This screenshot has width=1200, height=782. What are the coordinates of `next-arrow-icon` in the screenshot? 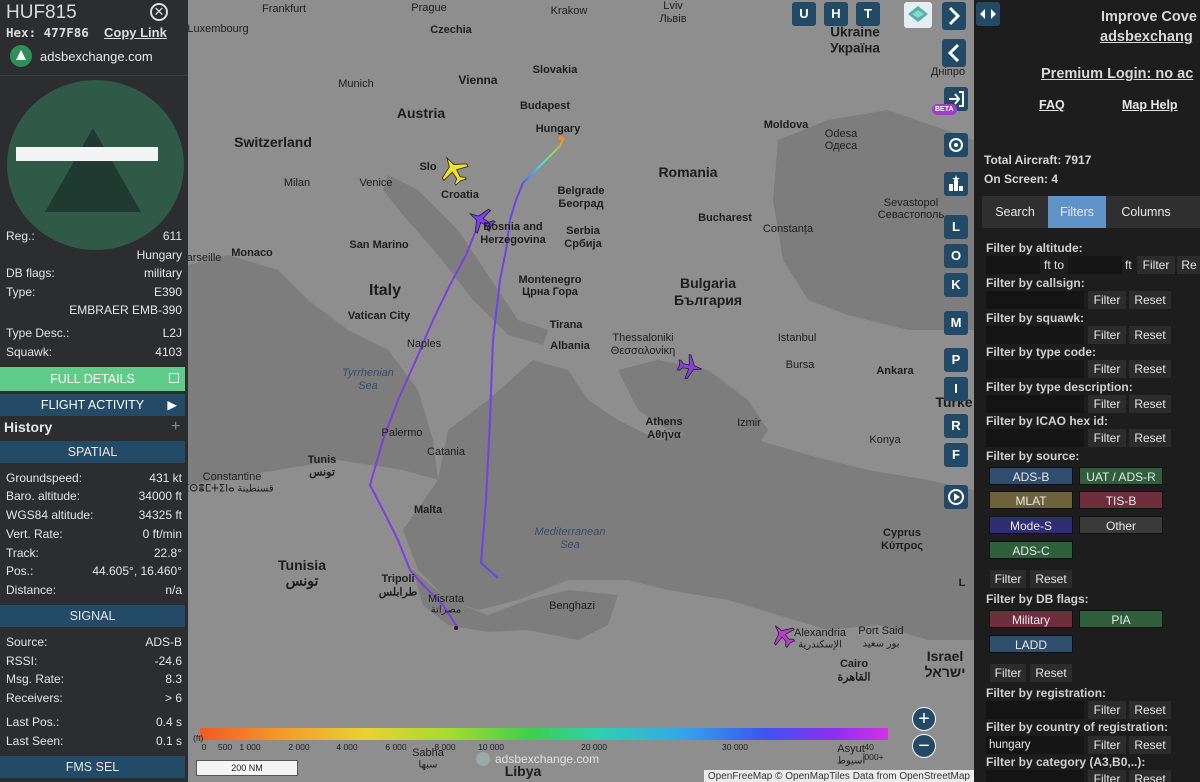 It's located at (954, 16).